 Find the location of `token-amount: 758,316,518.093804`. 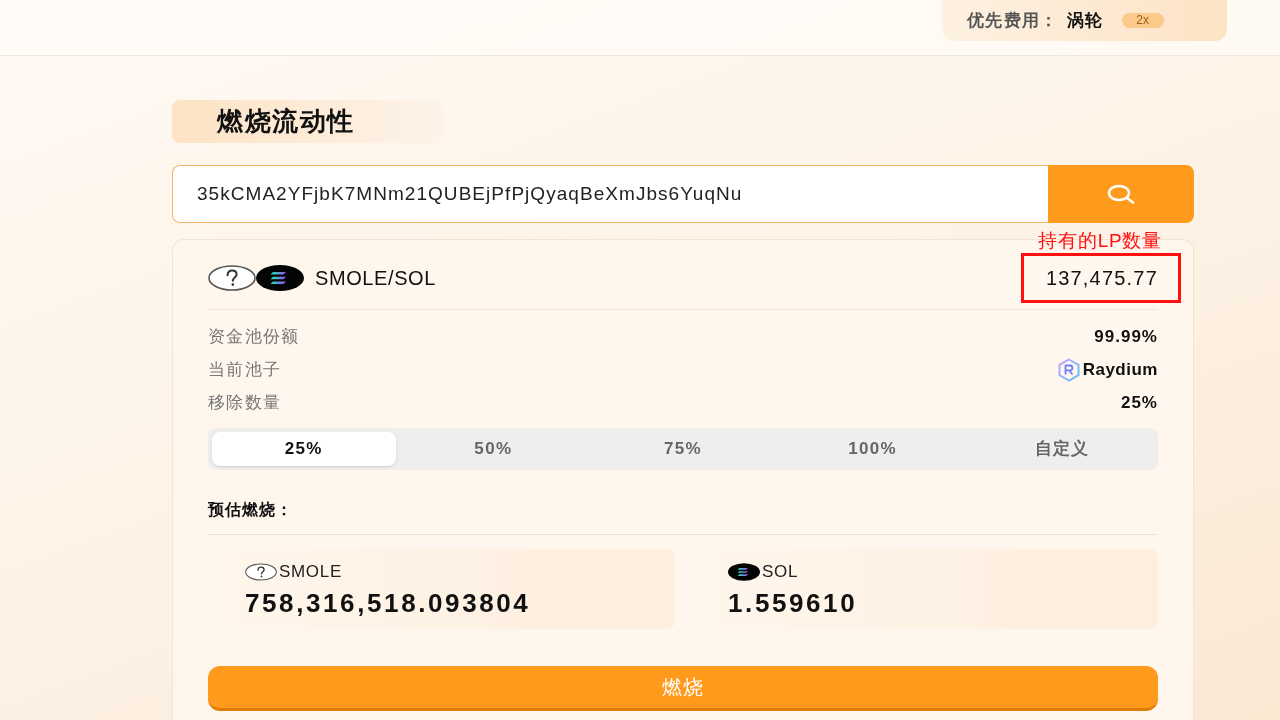

token-amount: 758,316,518.093804 is located at coordinates (388, 603).